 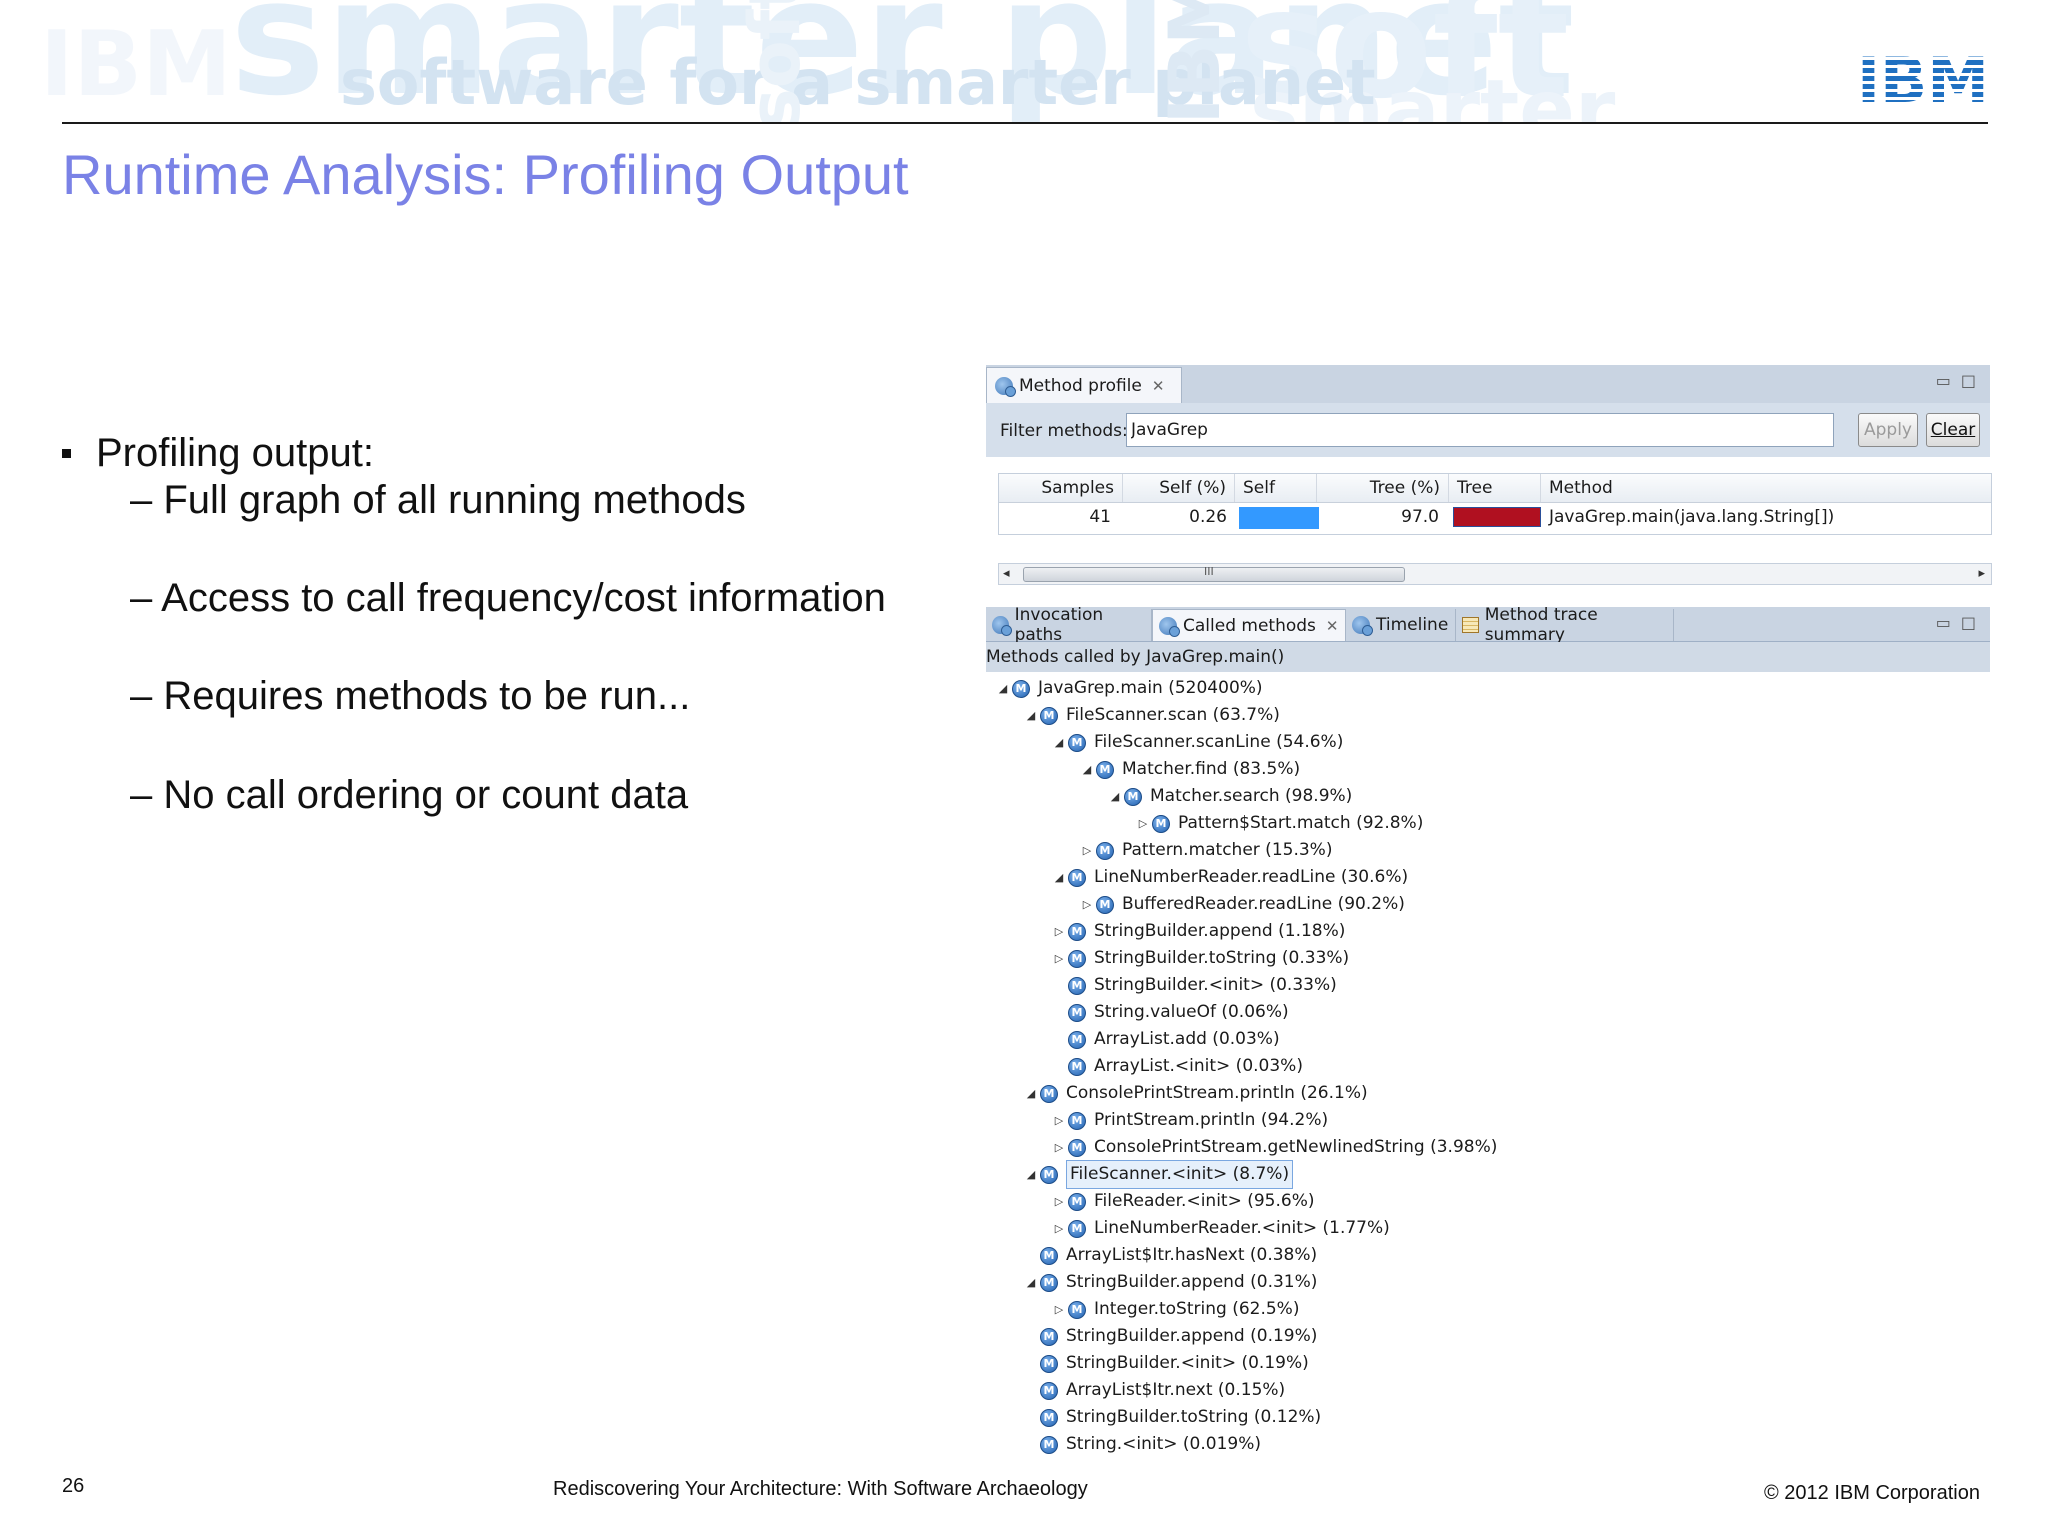 I want to click on tab-method-profile: Method profile ✕, so click(x=1084, y=385).